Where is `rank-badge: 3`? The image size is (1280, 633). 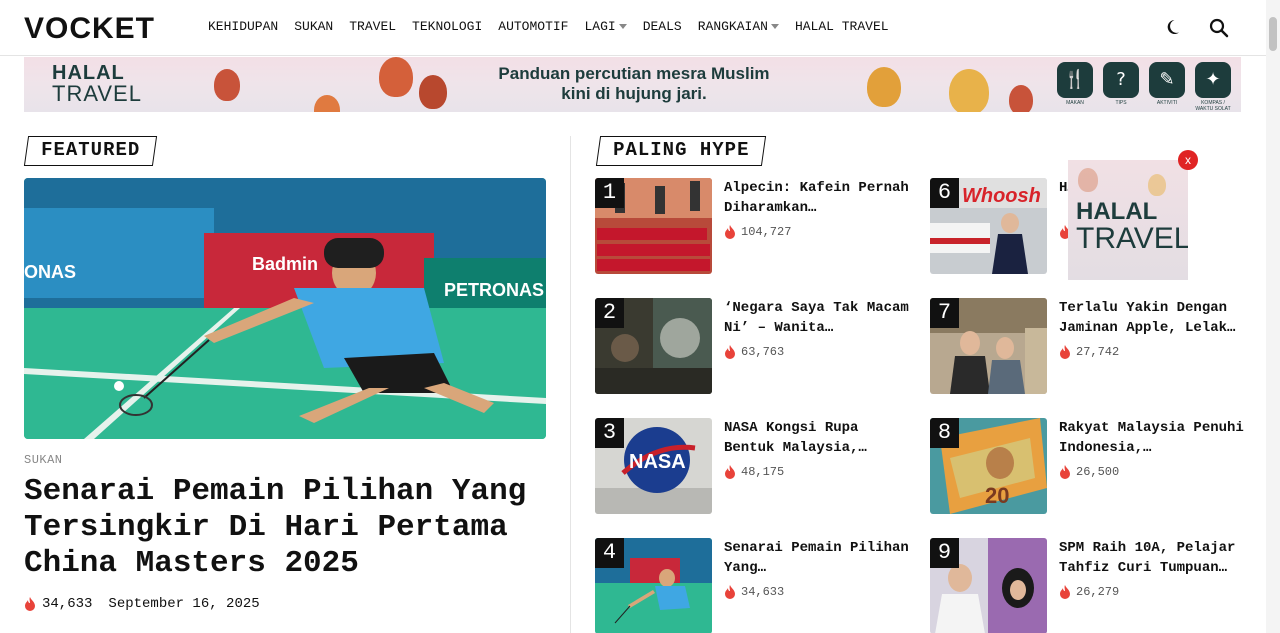
rank-badge: 3 is located at coordinates (609, 433).